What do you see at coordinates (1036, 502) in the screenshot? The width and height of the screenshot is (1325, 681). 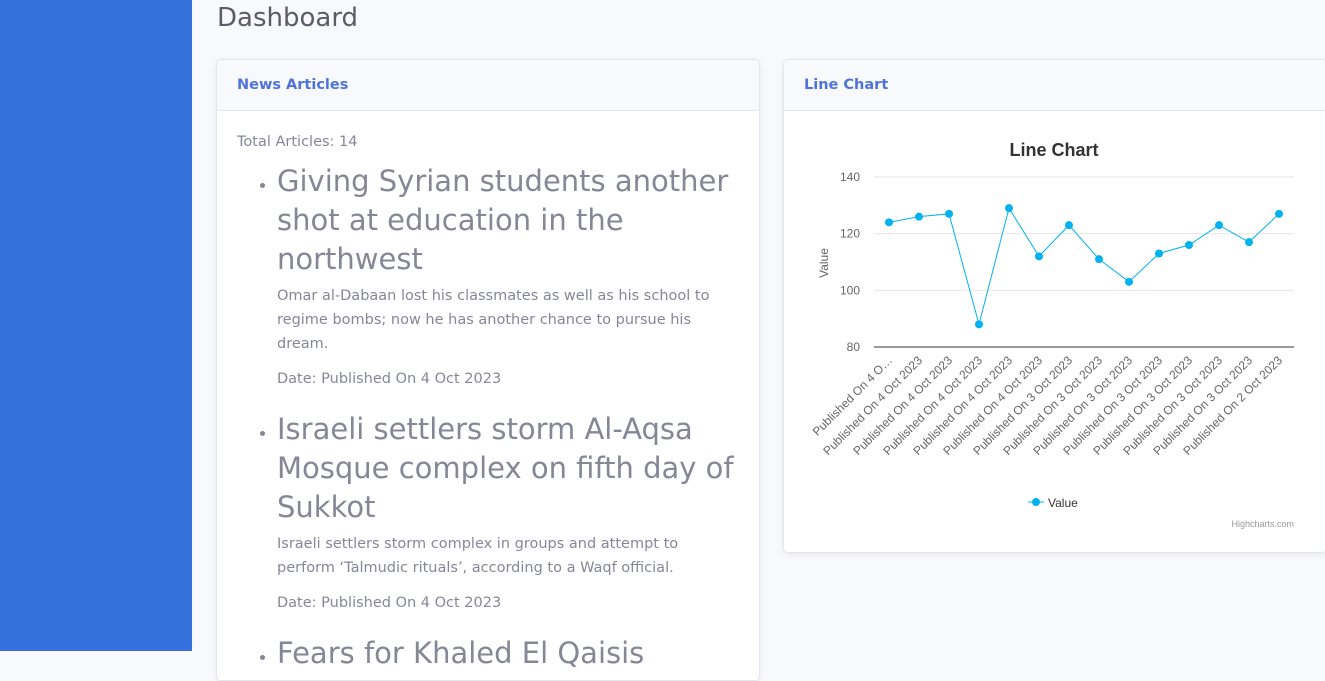 I see `legend-dot-marker` at bounding box center [1036, 502].